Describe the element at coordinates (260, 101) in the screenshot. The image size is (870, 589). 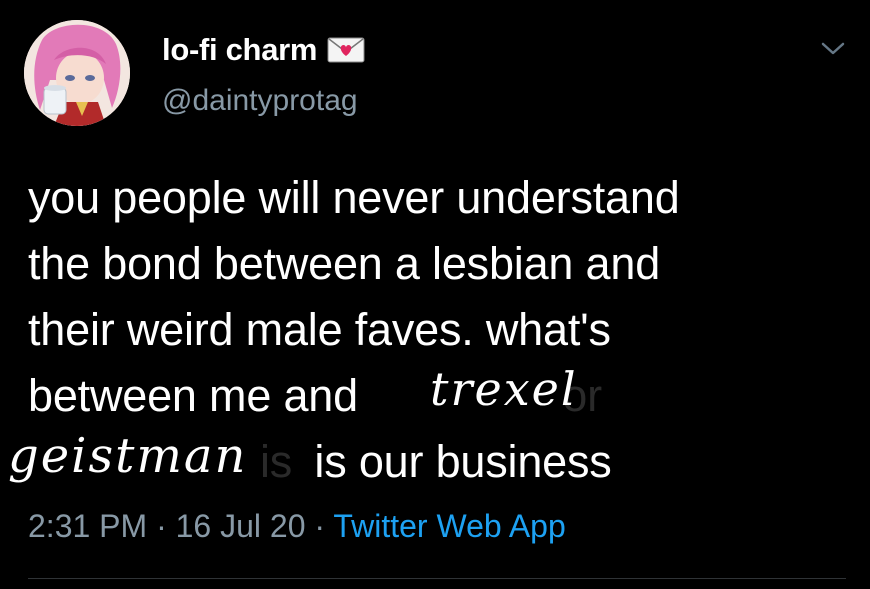
I see `user-handle: @daintyprotag` at that location.